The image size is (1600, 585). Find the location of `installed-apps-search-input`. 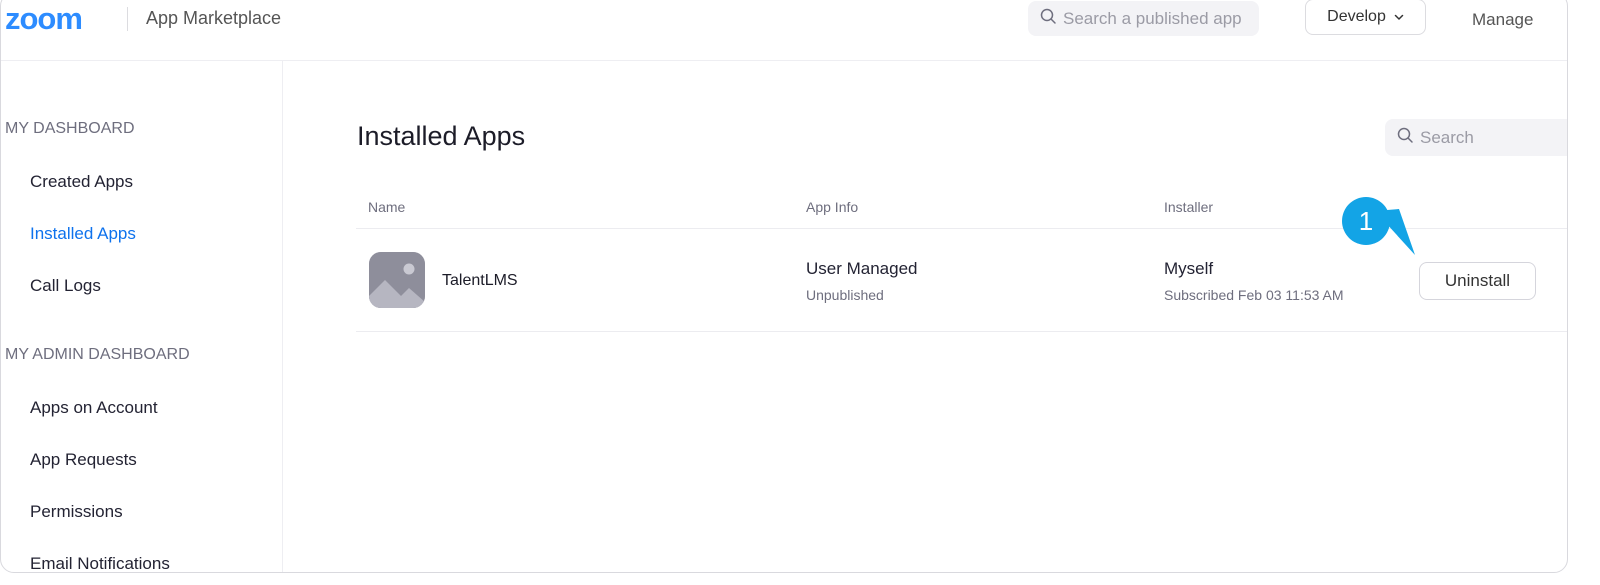

installed-apps-search-input is located at coordinates (1490, 137).